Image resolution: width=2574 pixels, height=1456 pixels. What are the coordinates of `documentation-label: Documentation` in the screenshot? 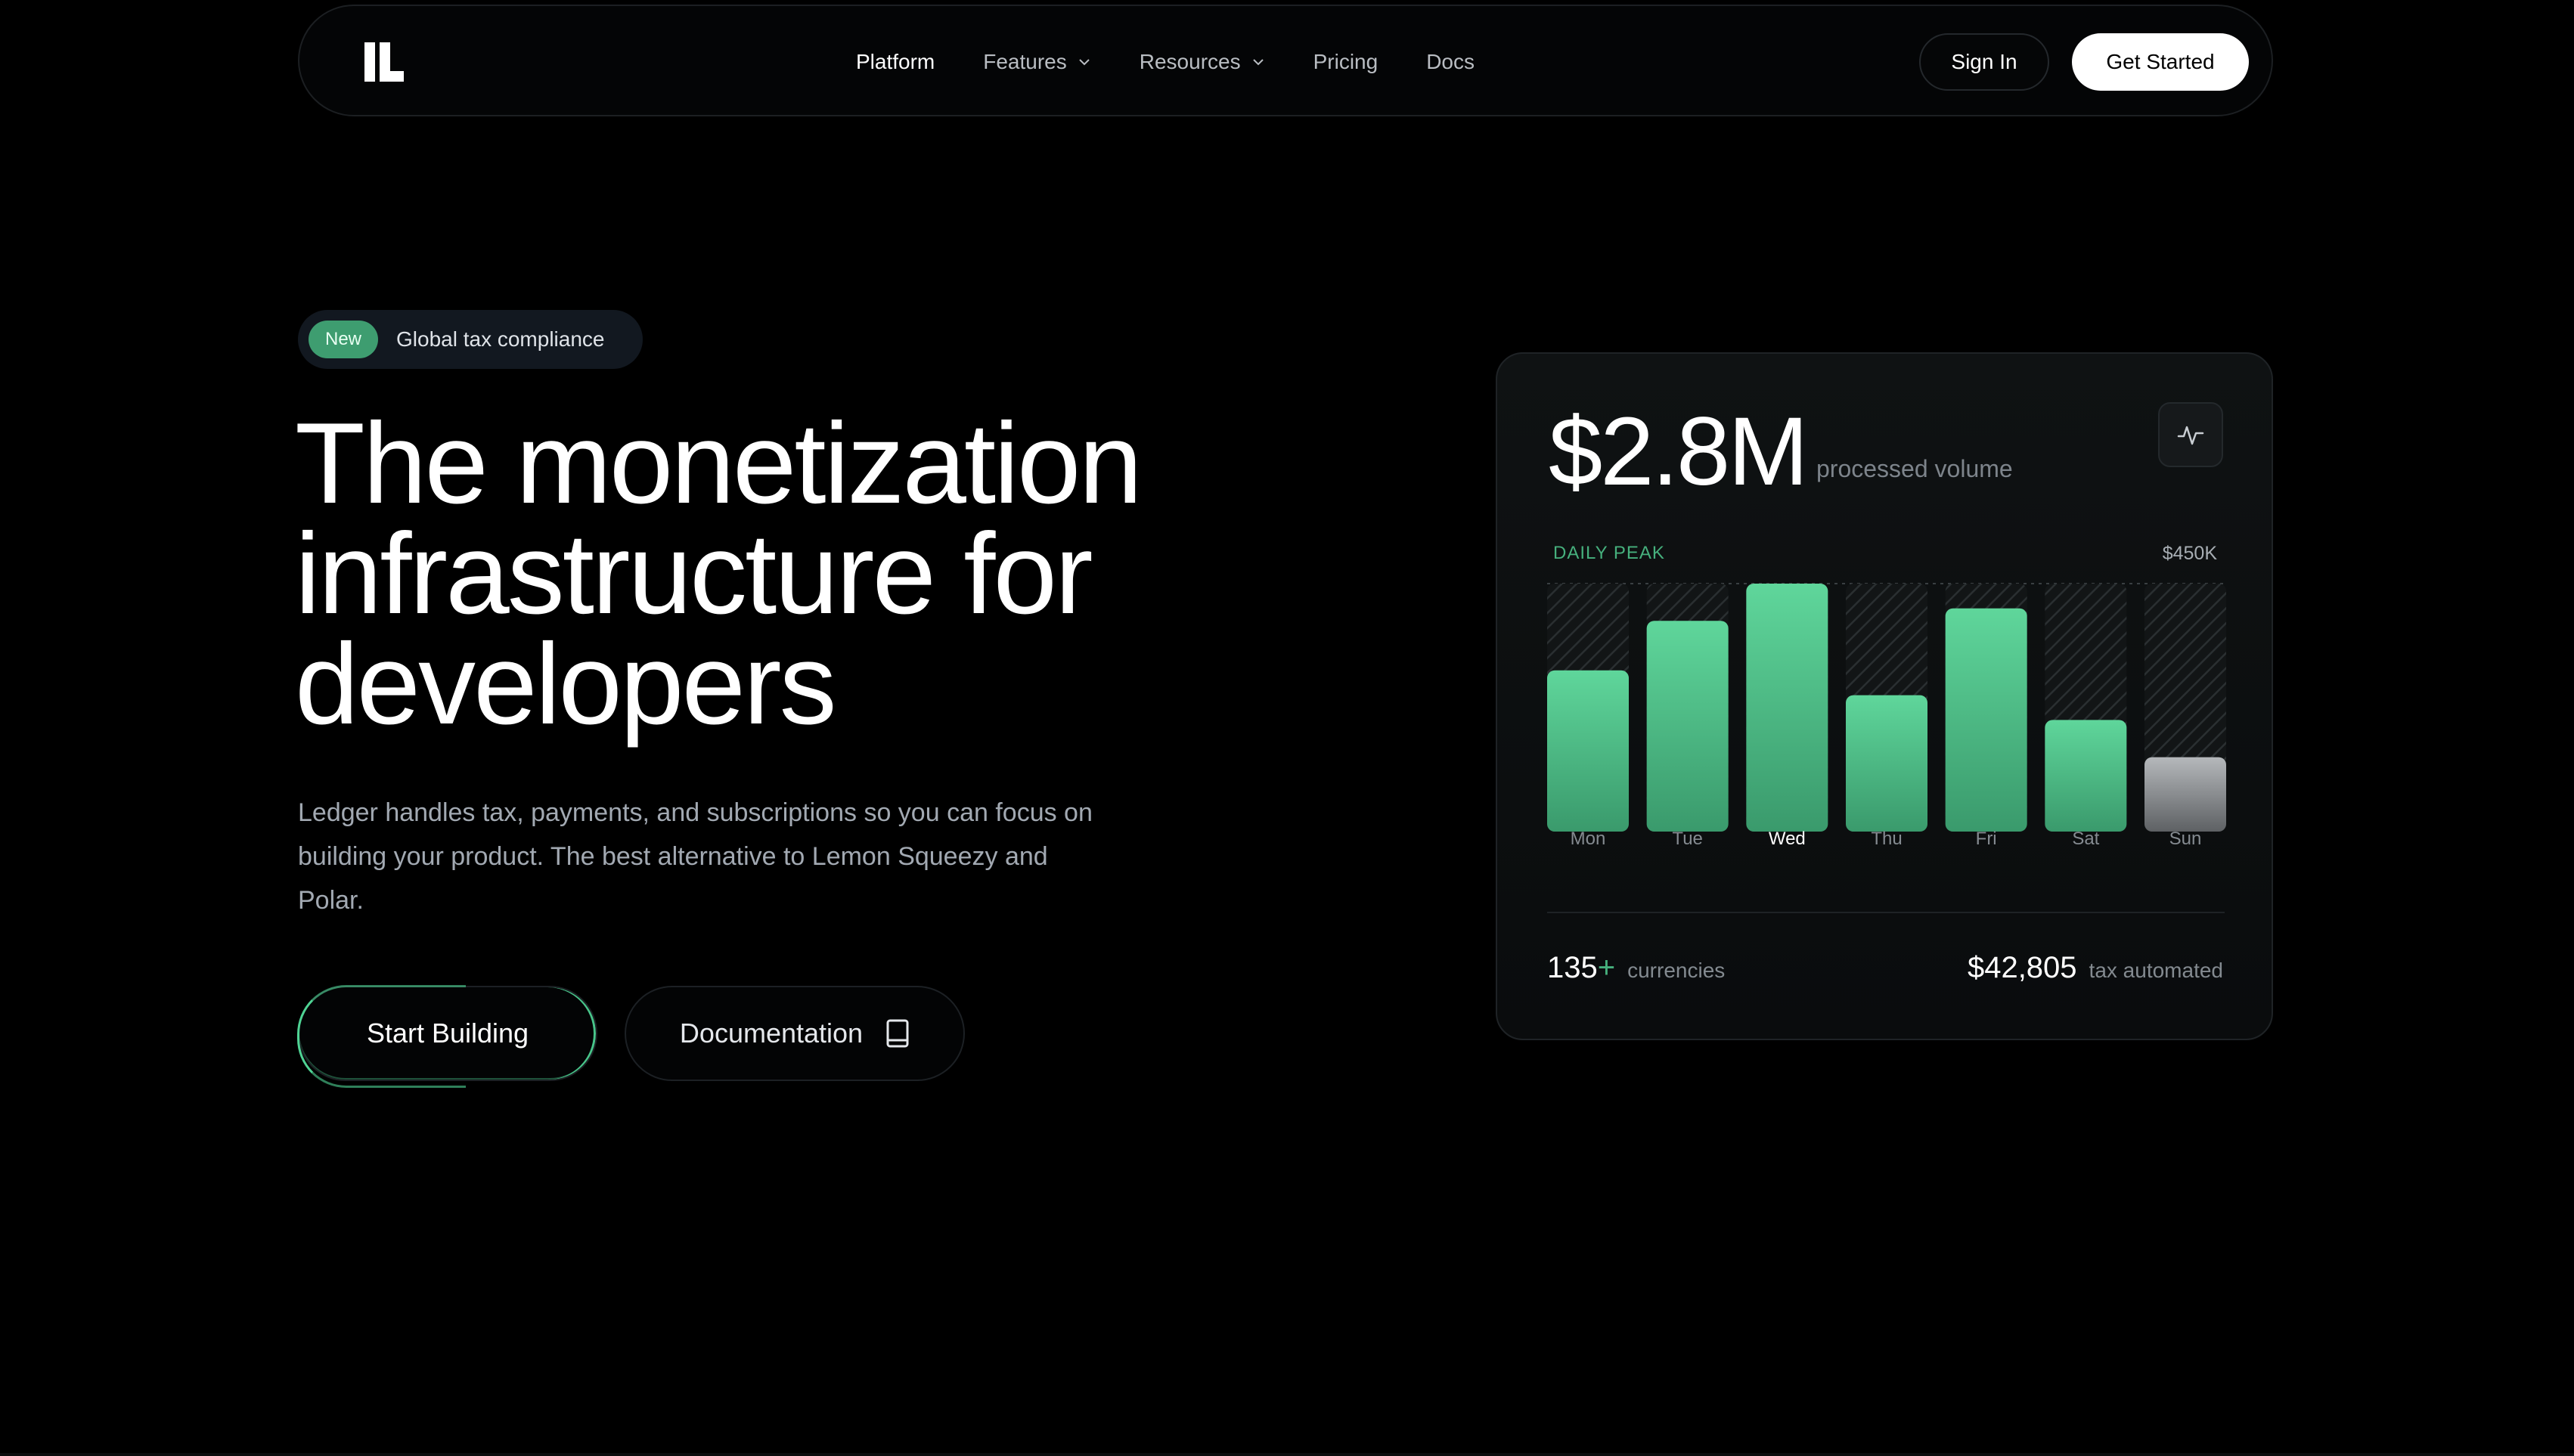 It's located at (771, 1033).